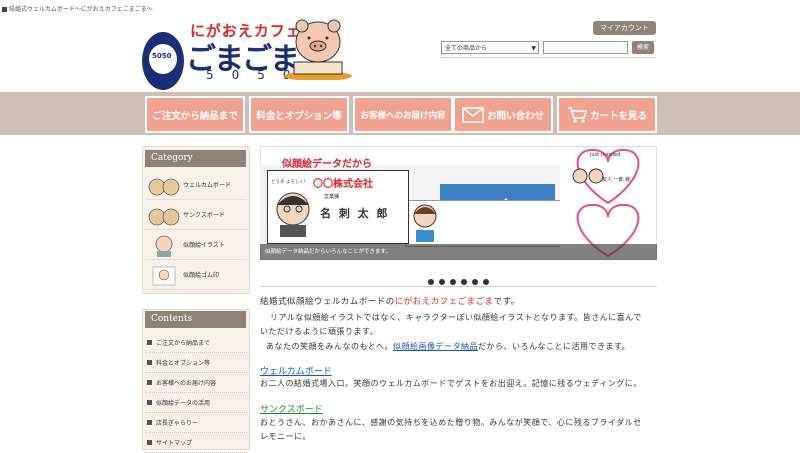 Image resolution: width=800 pixels, height=453 pixels. Describe the element at coordinates (186, 383) in the screenshot. I see `contents-label: お客様へのお届け内容` at that location.